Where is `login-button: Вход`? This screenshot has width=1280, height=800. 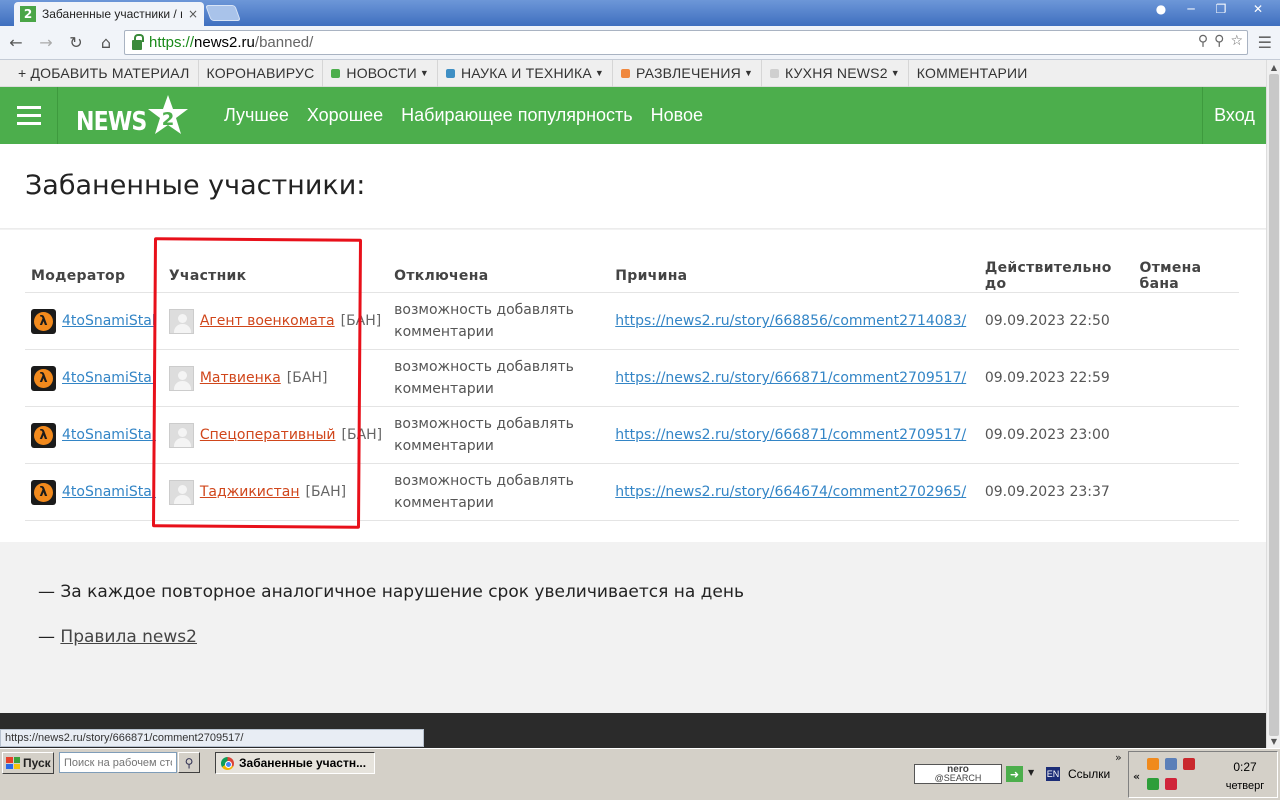 login-button: Вход is located at coordinates (1234, 115).